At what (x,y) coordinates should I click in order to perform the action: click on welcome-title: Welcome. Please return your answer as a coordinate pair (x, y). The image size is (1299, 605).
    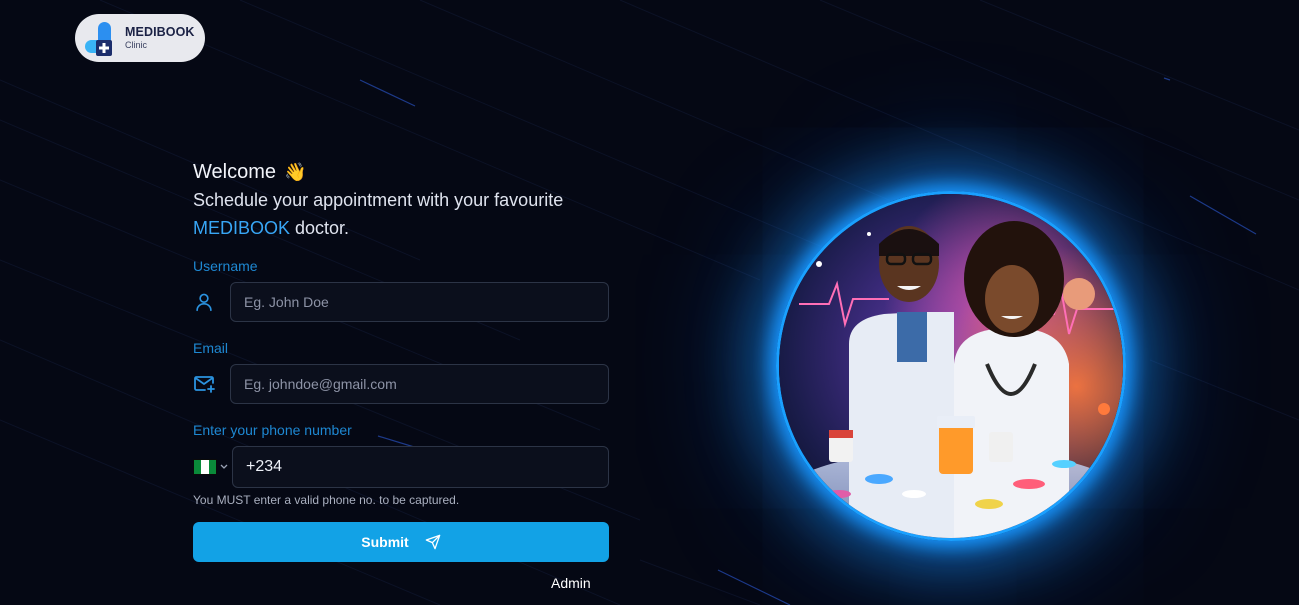
    Looking at the image, I should click on (234, 171).